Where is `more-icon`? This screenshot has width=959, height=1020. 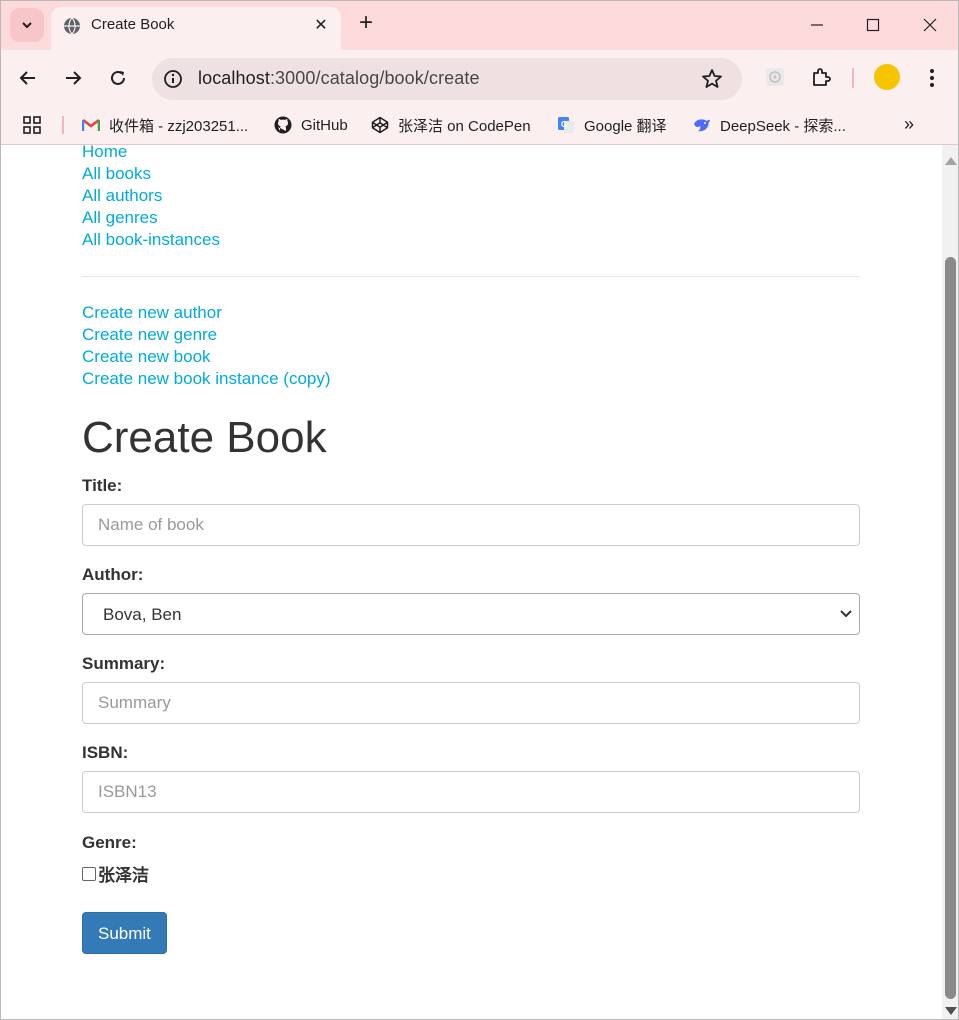 more-icon is located at coordinates (932, 78).